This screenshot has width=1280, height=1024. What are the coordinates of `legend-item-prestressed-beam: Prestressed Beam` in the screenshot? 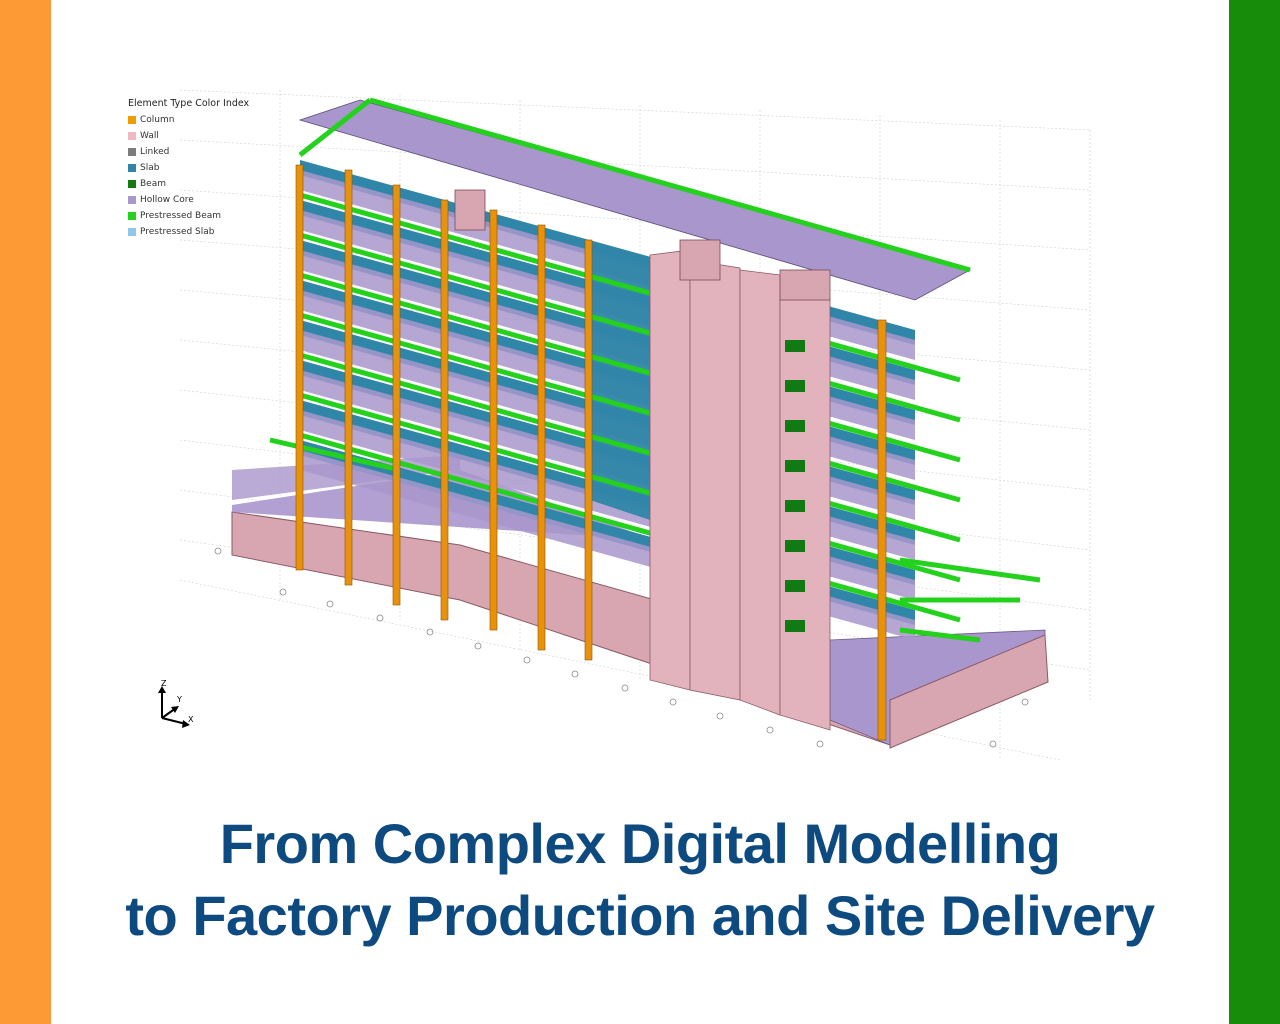 It's located at (188, 216).